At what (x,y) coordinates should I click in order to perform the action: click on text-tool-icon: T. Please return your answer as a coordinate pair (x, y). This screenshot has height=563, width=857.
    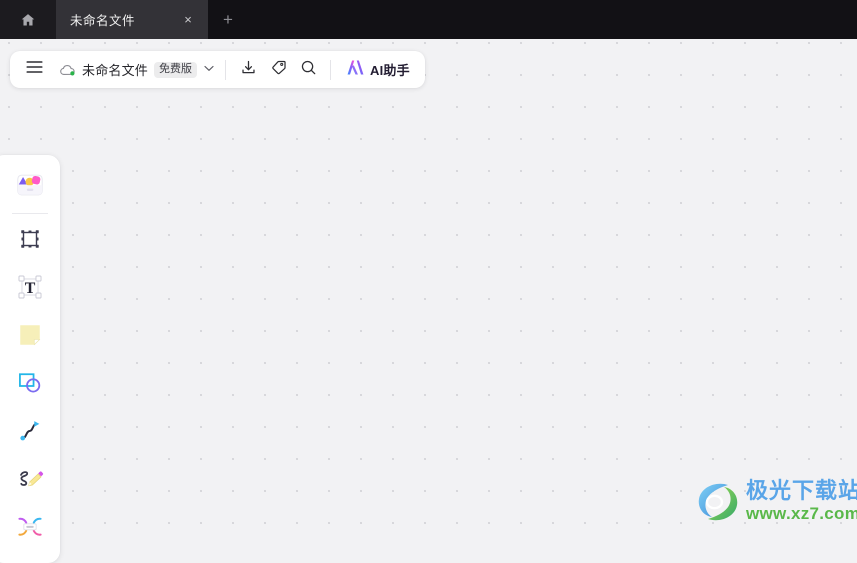
    Looking at the image, I should click on (30, 289).